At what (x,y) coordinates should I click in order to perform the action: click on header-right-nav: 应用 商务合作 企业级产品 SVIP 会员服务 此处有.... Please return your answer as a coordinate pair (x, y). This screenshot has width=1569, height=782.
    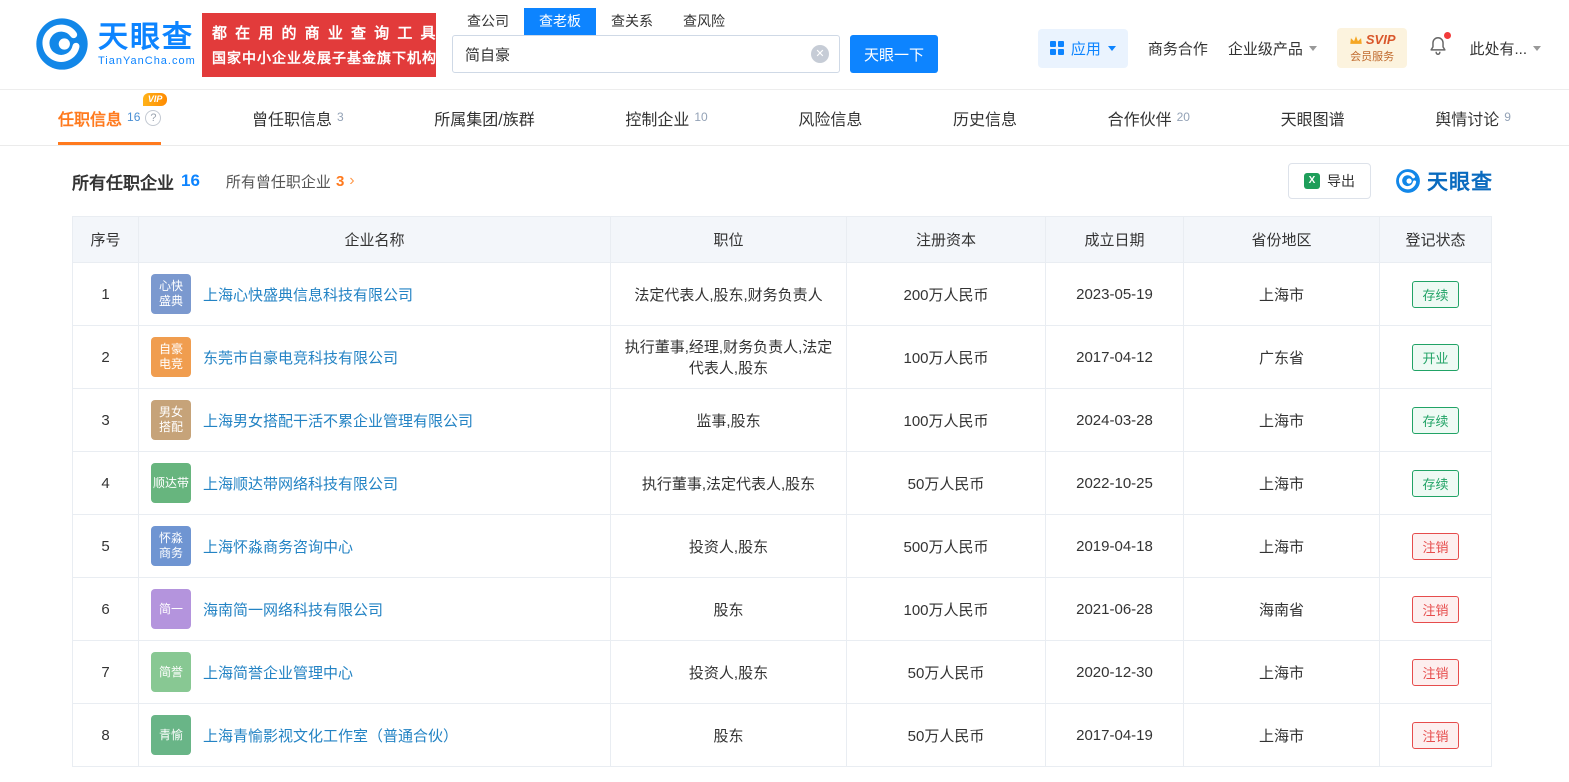
    Looking at the image, I should click on (1289, 48).